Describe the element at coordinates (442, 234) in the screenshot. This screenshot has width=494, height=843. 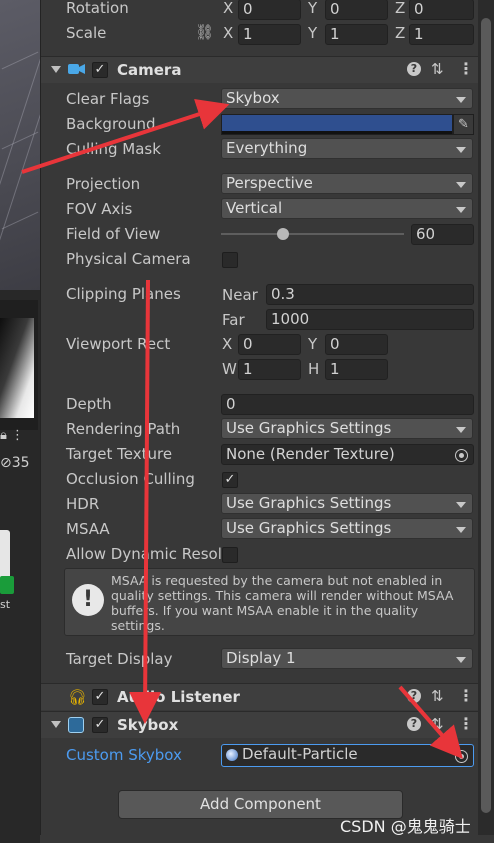
I see `fov-value-field: 60` at that location.